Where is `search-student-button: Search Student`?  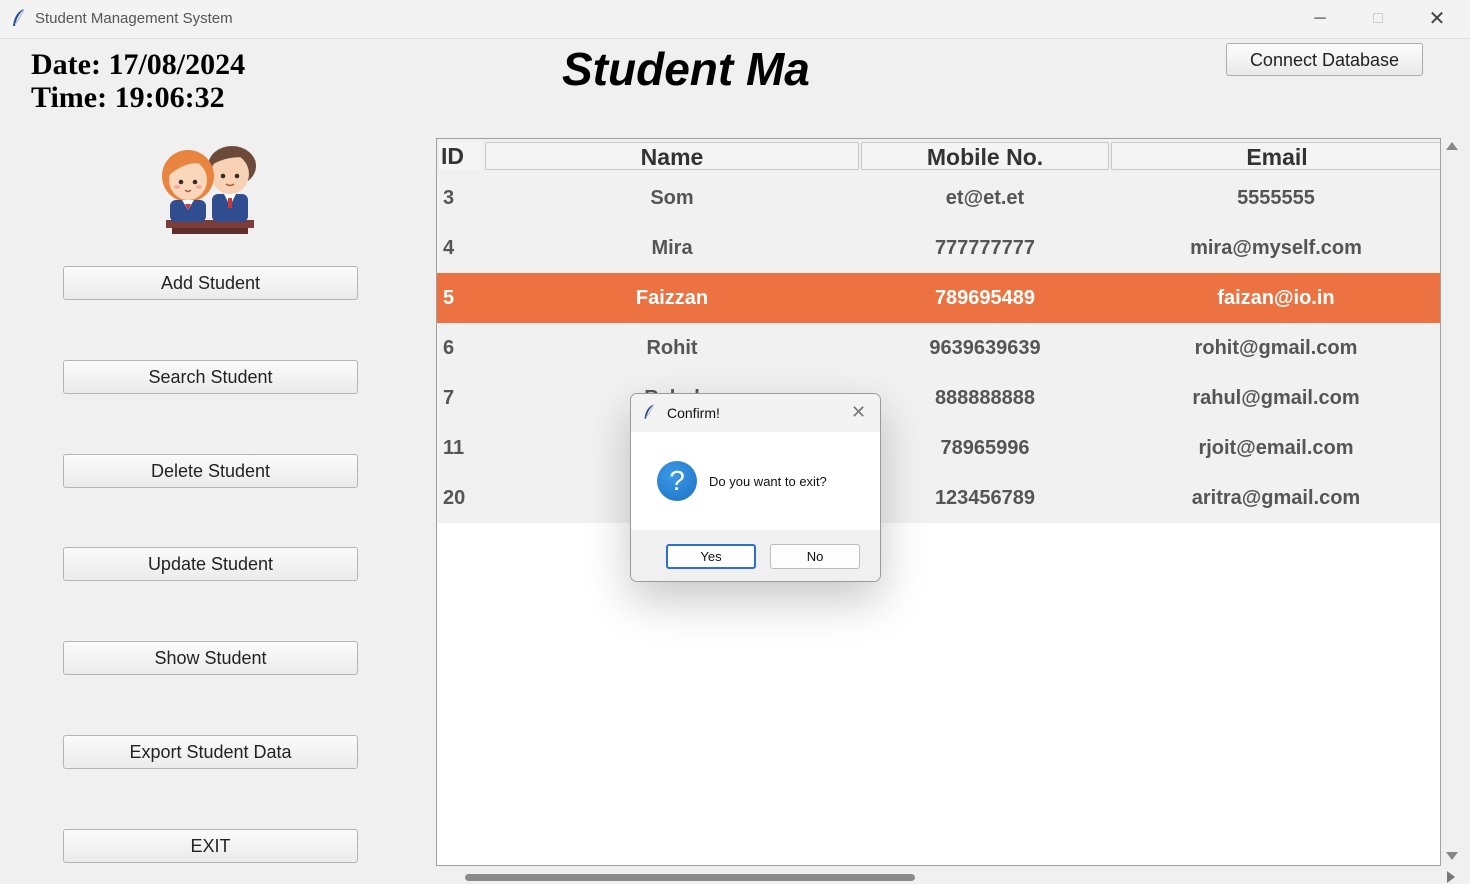 search-student-button: Search Student is located at coordinates (210, 377).